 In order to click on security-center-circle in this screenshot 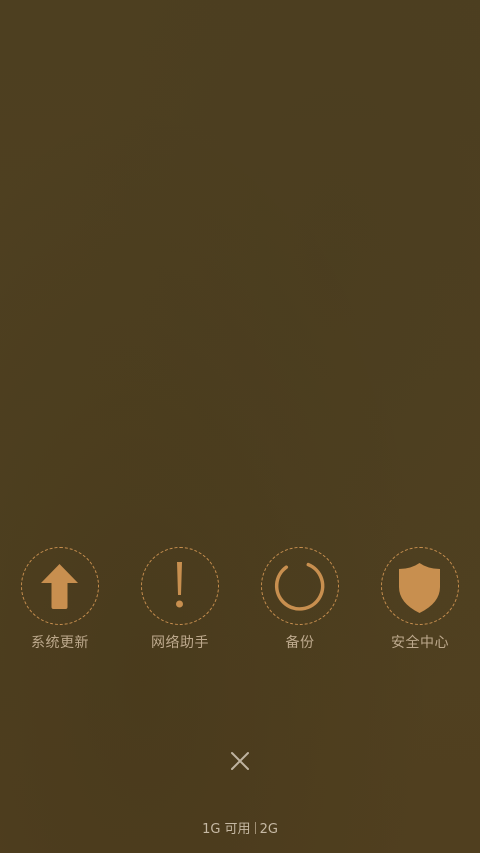, I will do `click(420, 586)`.